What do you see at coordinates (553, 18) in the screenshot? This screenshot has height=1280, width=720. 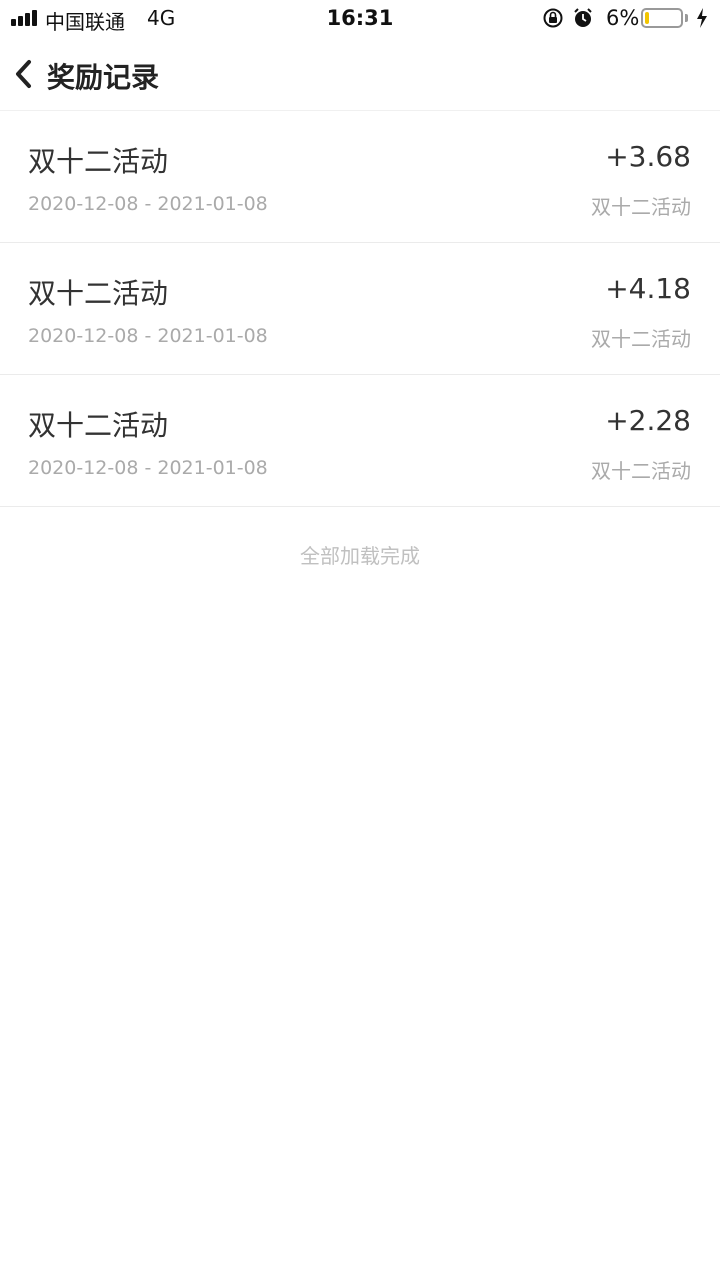 I see `rotation-lock-icon` at bounding box center [553, 18].